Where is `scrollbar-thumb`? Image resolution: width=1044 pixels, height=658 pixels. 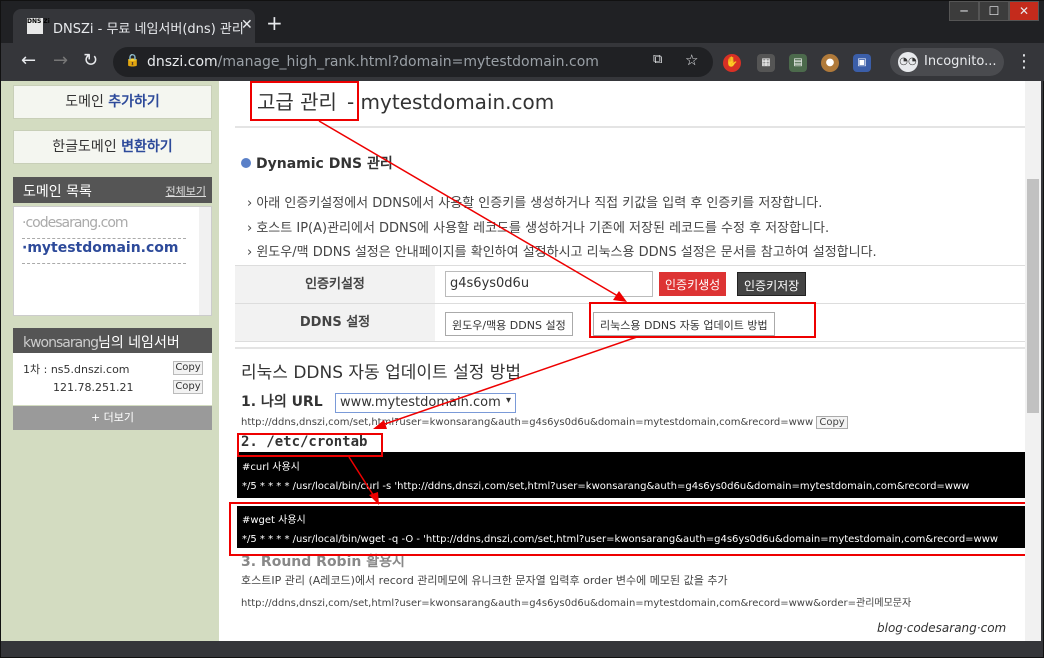 scrollbar-thumb is located at coordinates (1033, 296).